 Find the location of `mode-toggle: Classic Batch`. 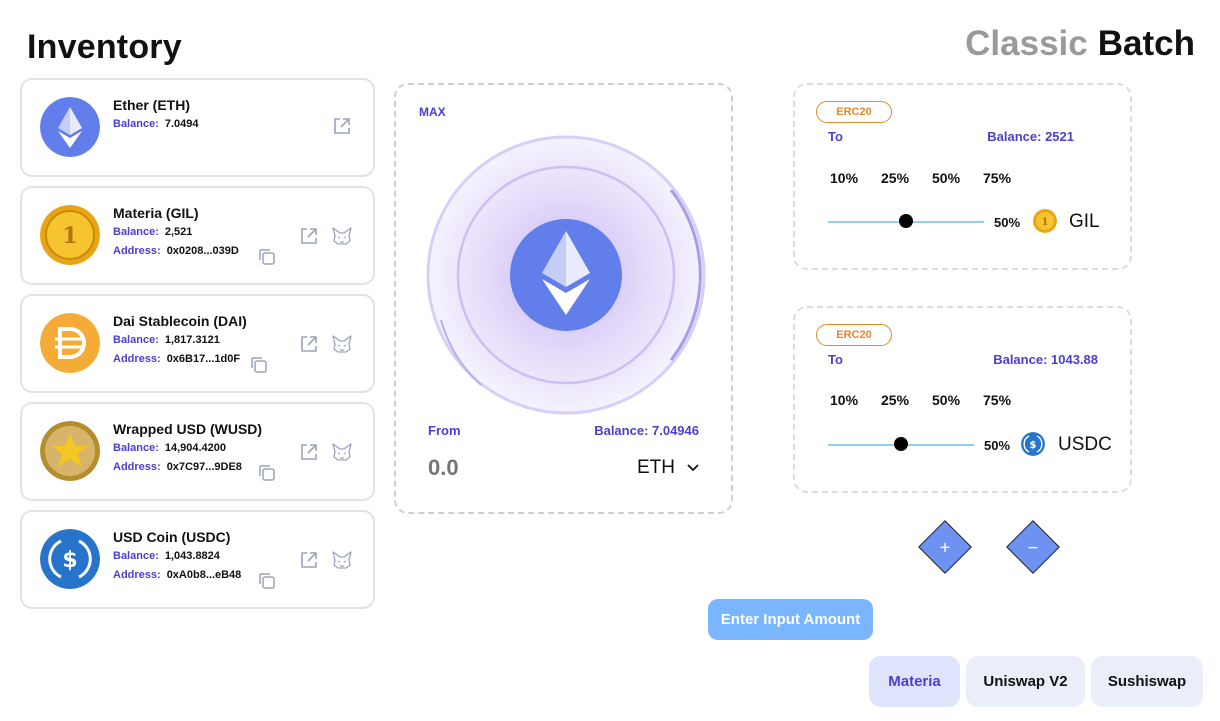

mode-toggle: Classic Batch is located at coordinates (1080, 44).